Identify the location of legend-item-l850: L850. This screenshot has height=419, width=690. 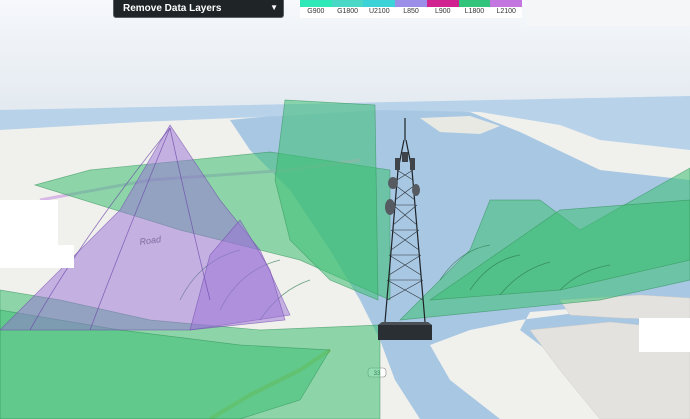
(411, 9).